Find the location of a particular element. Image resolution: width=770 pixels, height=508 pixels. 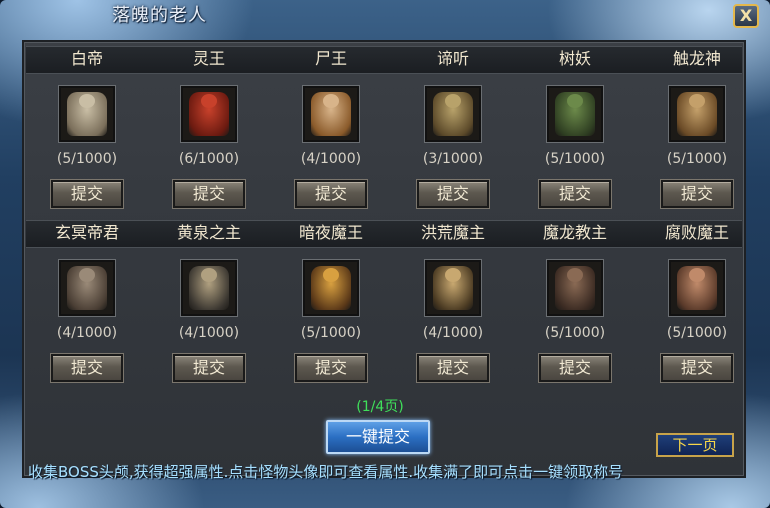

boss-name: 黄泉之主 is located at coordinates (208, 232).